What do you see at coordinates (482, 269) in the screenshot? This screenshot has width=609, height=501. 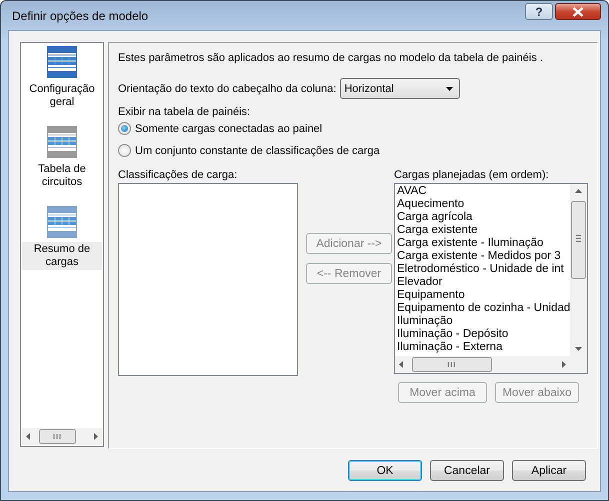 I see `list-item: Eletrodoméstico - Unidade de int` at bounding box center [482, 269].